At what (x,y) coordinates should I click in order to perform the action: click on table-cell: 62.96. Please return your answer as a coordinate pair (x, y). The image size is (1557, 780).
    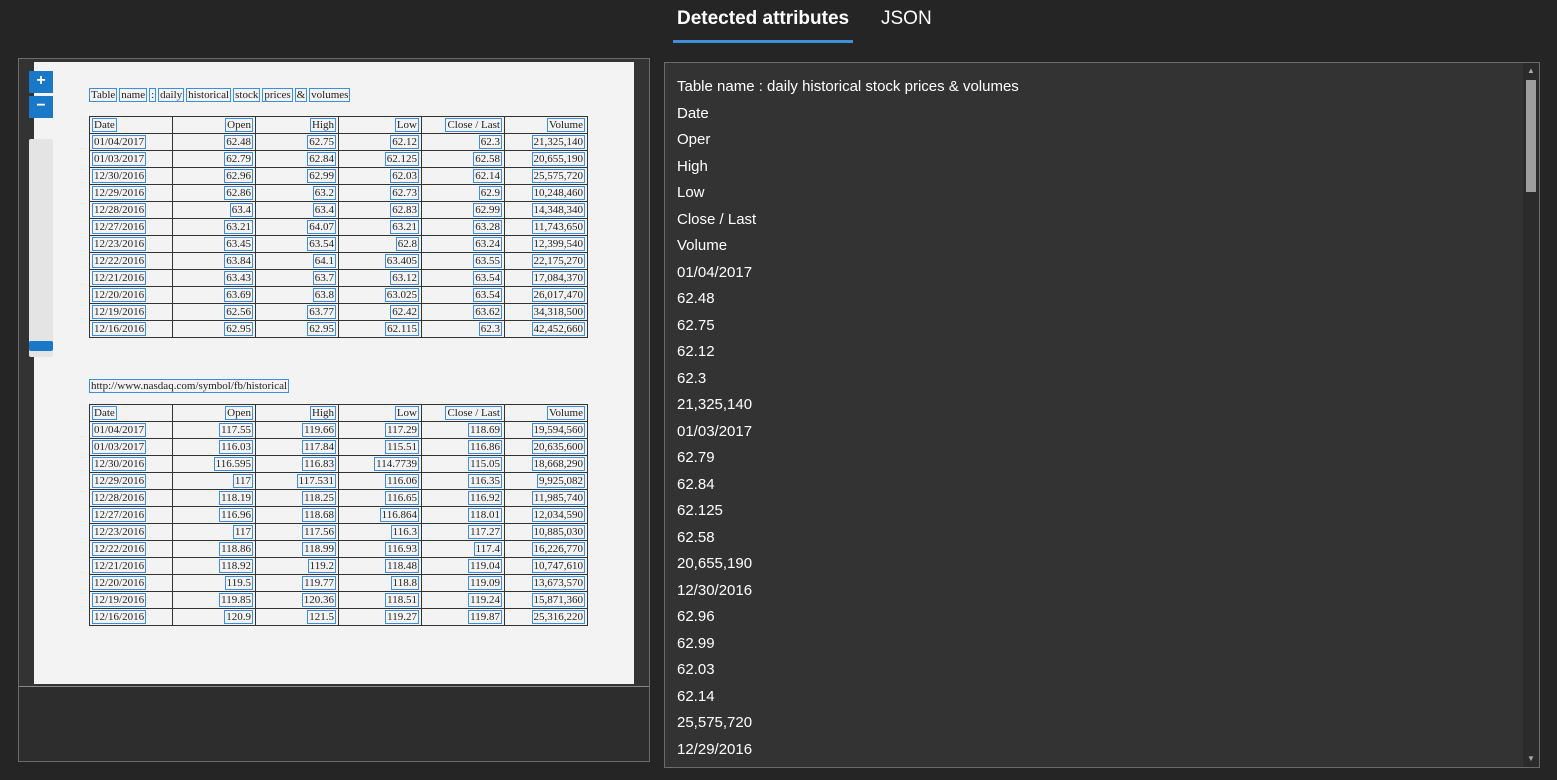
    Looking at the image, I should click on (214, 176).